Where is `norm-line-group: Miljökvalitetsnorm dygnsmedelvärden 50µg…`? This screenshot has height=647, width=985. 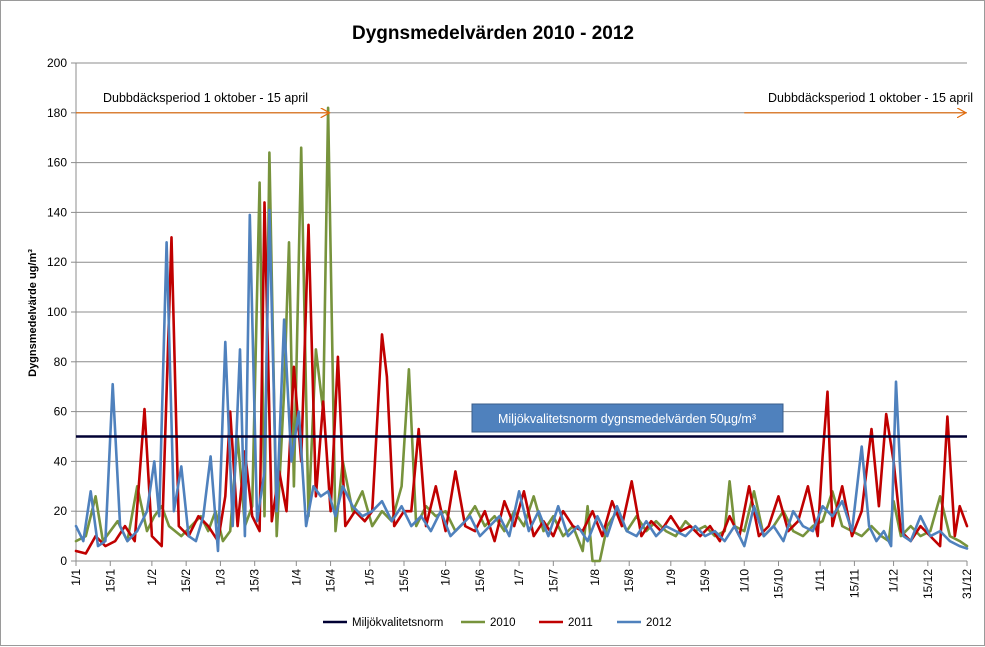
norm-line-group: Miljökvalitetsnorm dygnsmedelvärden 50µg… is located at coordinates (521, 420).